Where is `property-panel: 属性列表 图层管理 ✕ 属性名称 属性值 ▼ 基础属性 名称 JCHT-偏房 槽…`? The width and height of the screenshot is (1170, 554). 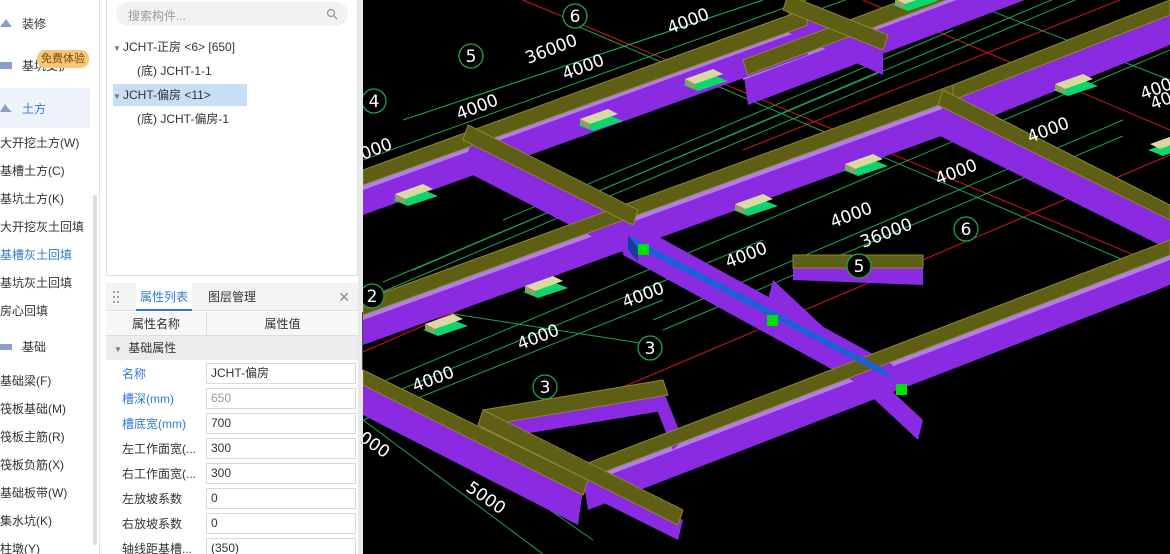 property-panel: 属性列表 图层管理 ✕ 属性名称 属性值 ▼ 基础属性 名称 JCHT-偏房 槽… is located at coordinates (232, 418).